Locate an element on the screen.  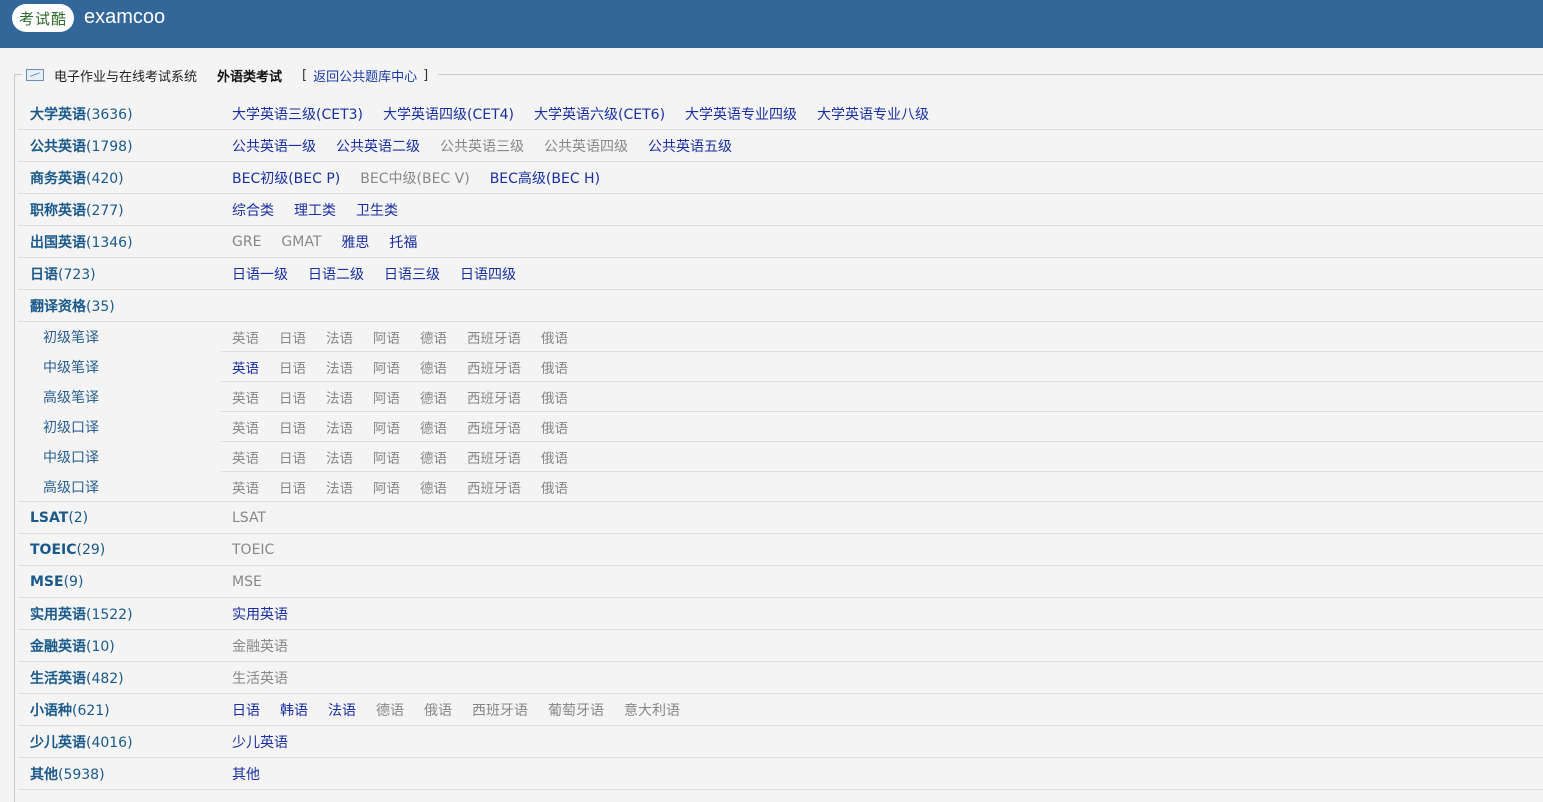
exam-item-link: 大学英语六级(CET6) is located at coordinates (599, 114).